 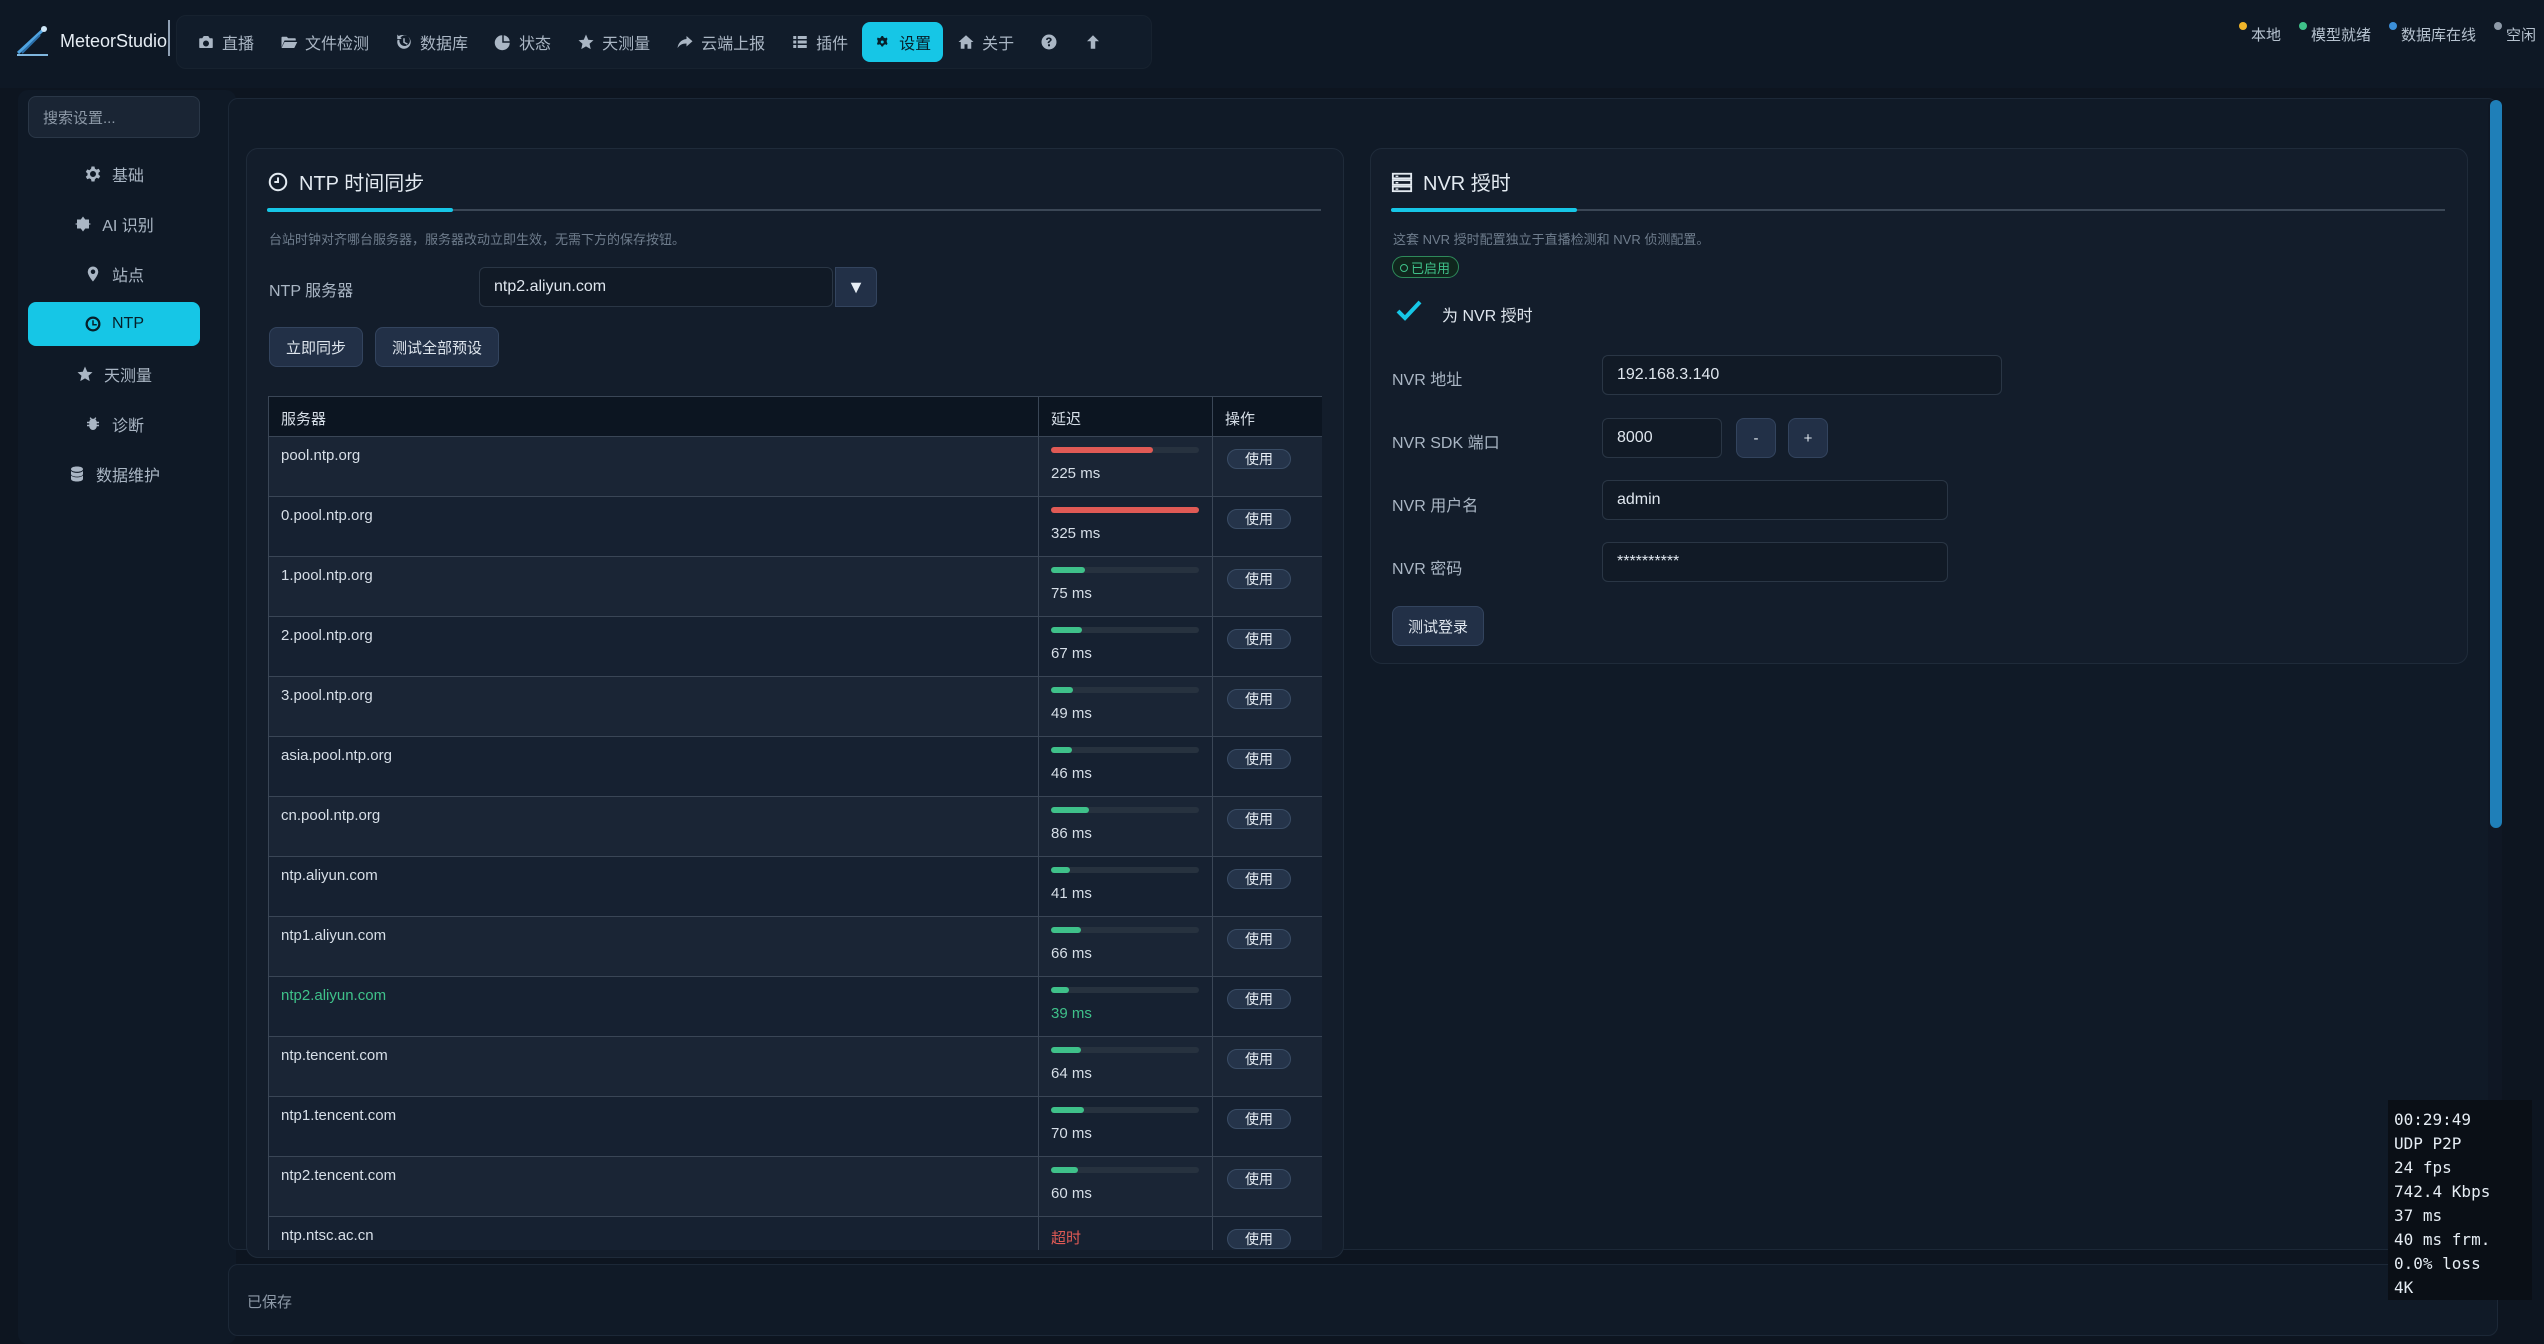 I want to click on latency-value: 325 ms, so click(x=1076, y=533).